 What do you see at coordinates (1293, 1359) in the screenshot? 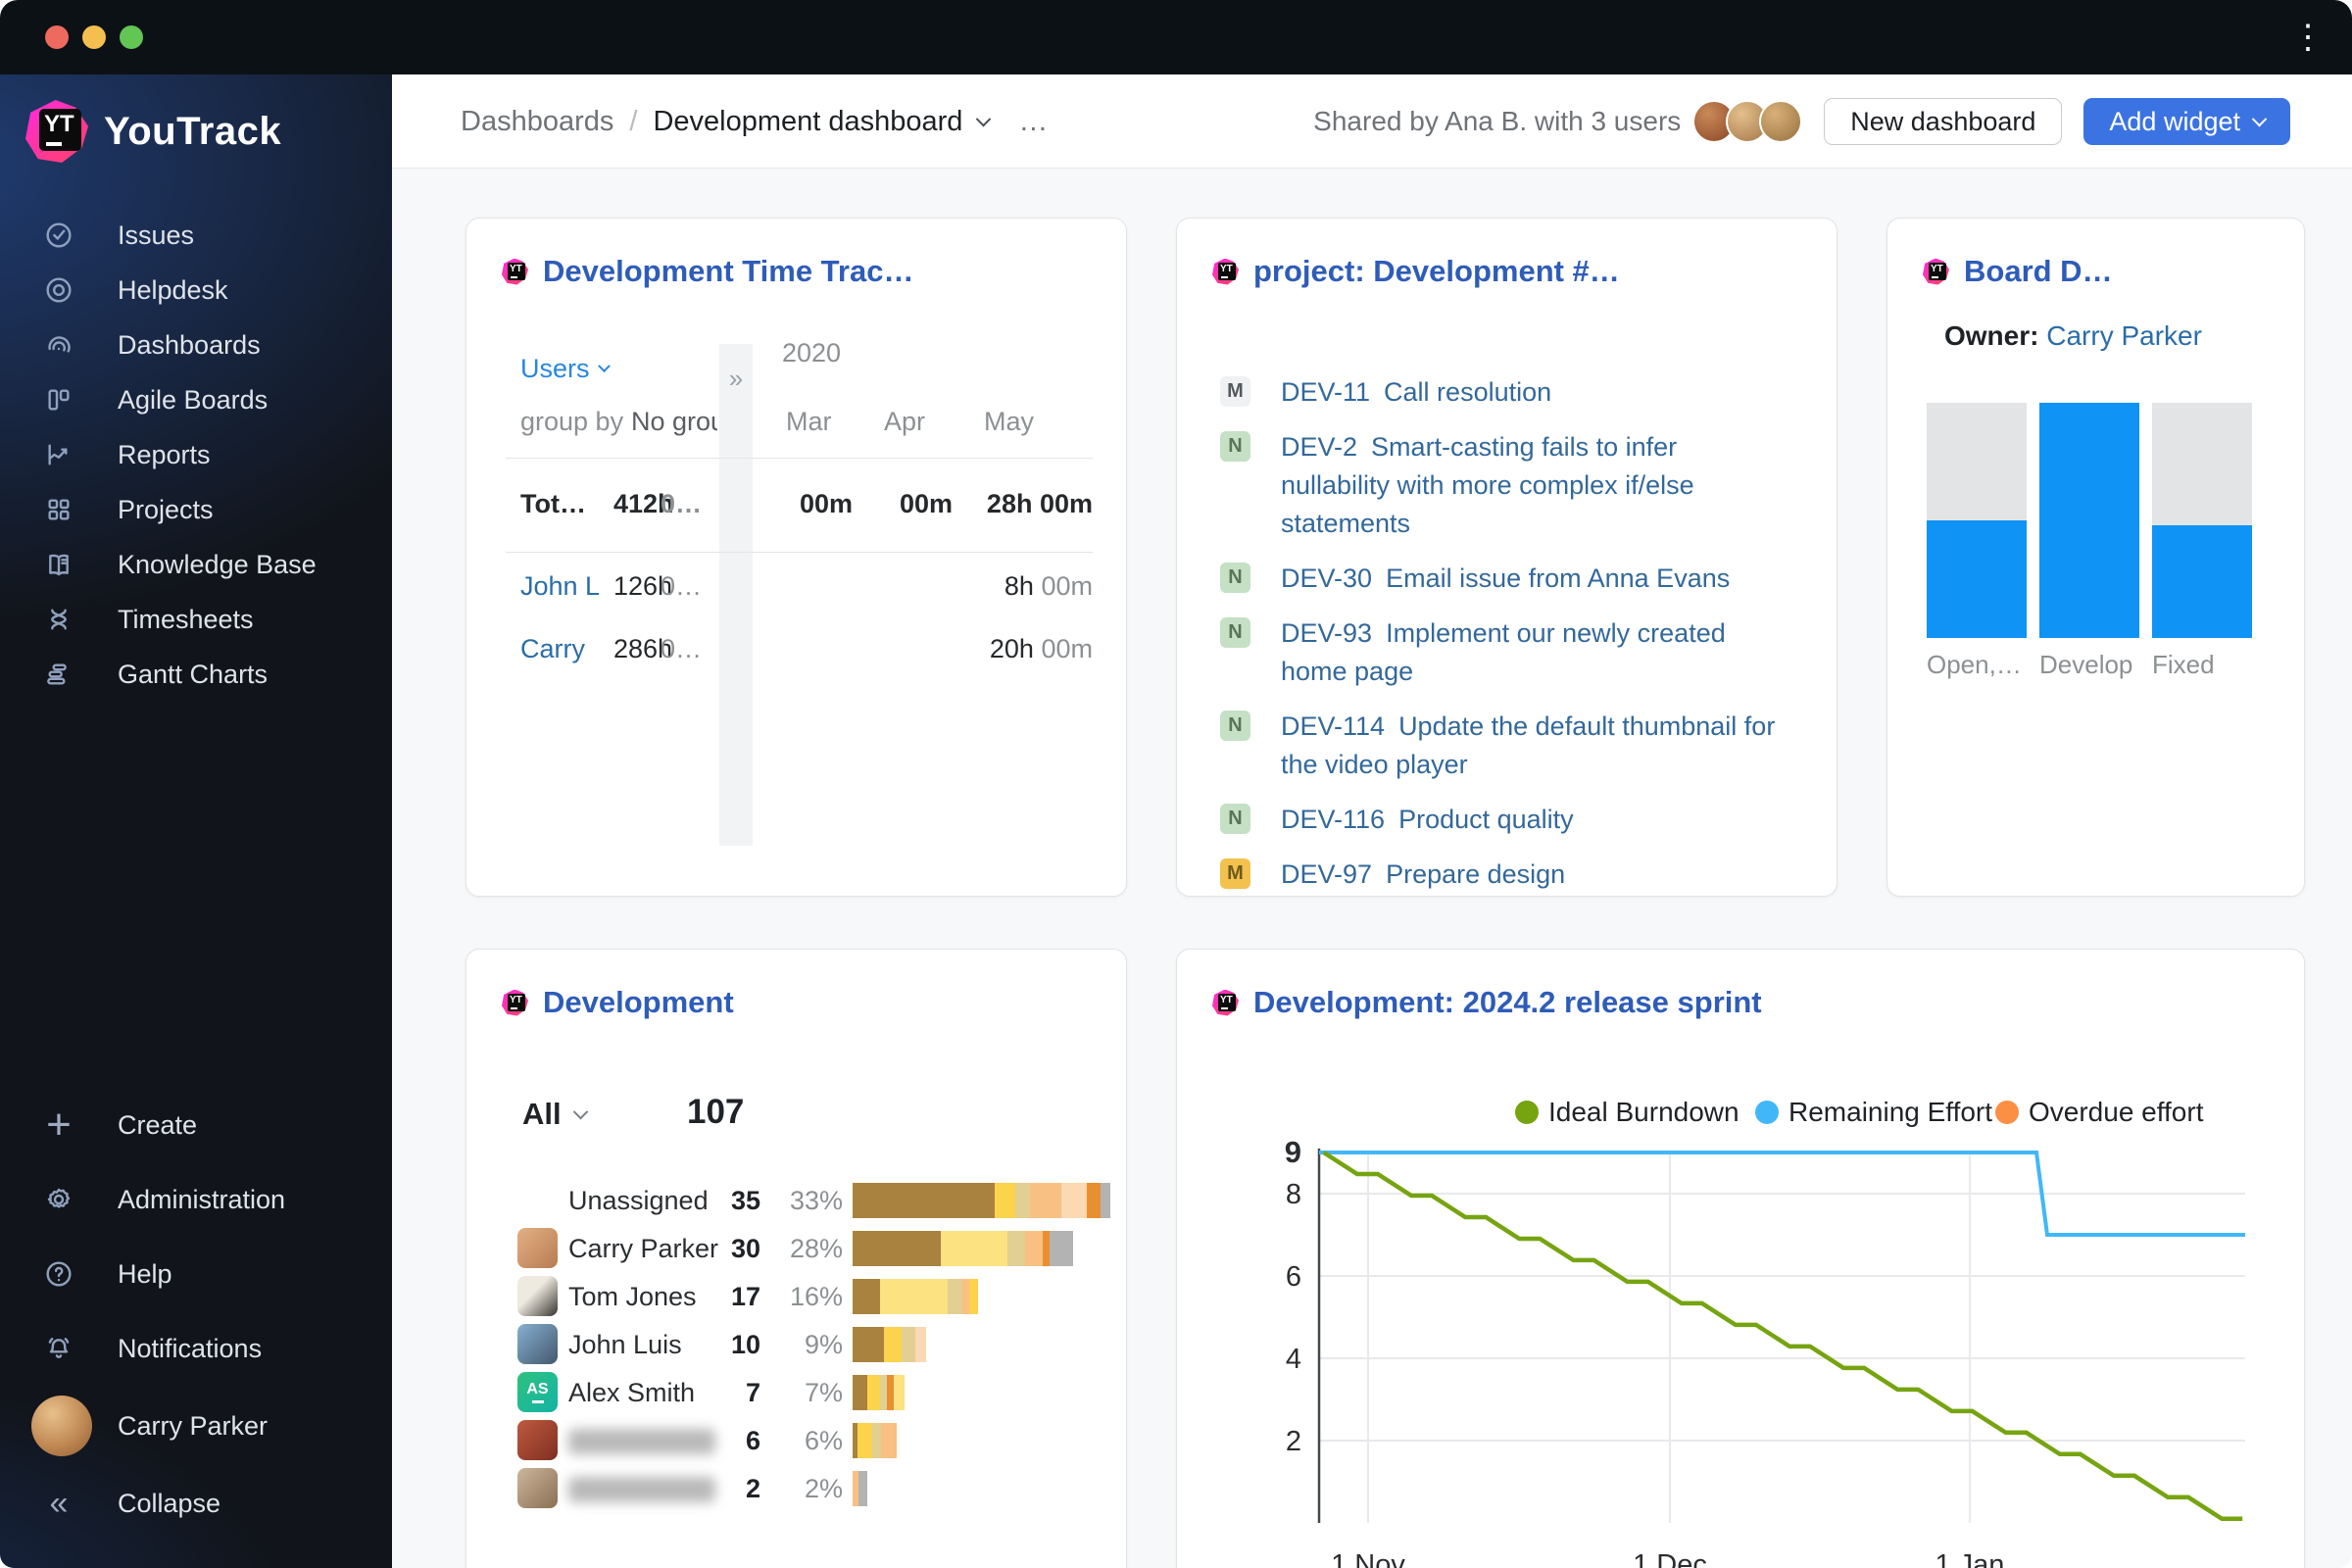
I see `svg-text: 4` at bounding box center [1293, 1359].